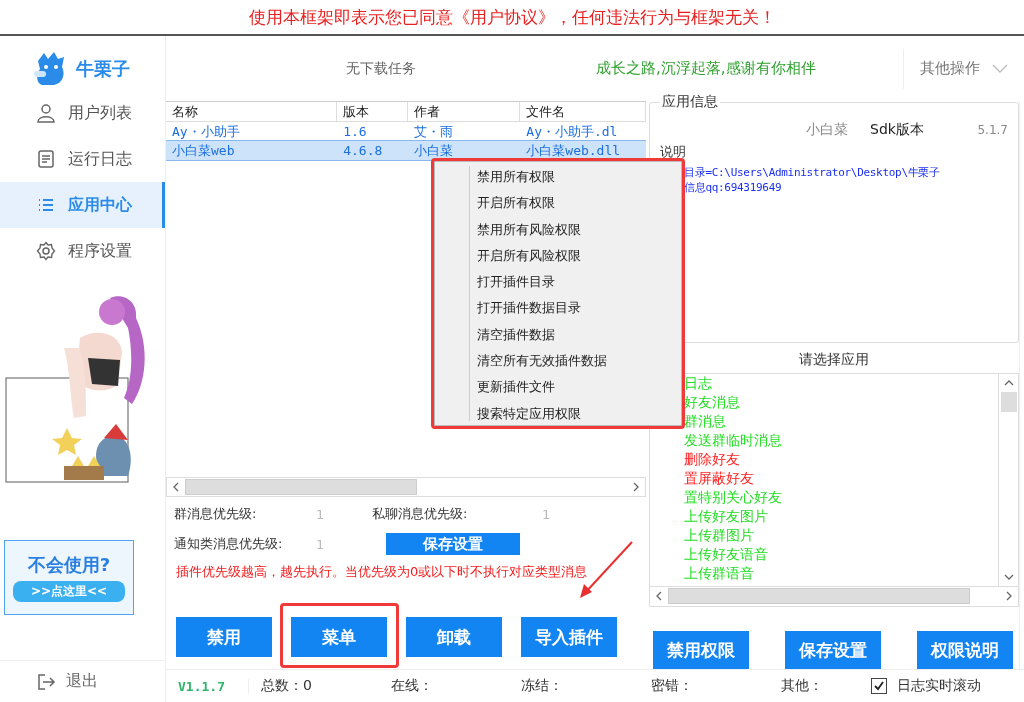  I want to click on settings-icon, so click(46, 251).